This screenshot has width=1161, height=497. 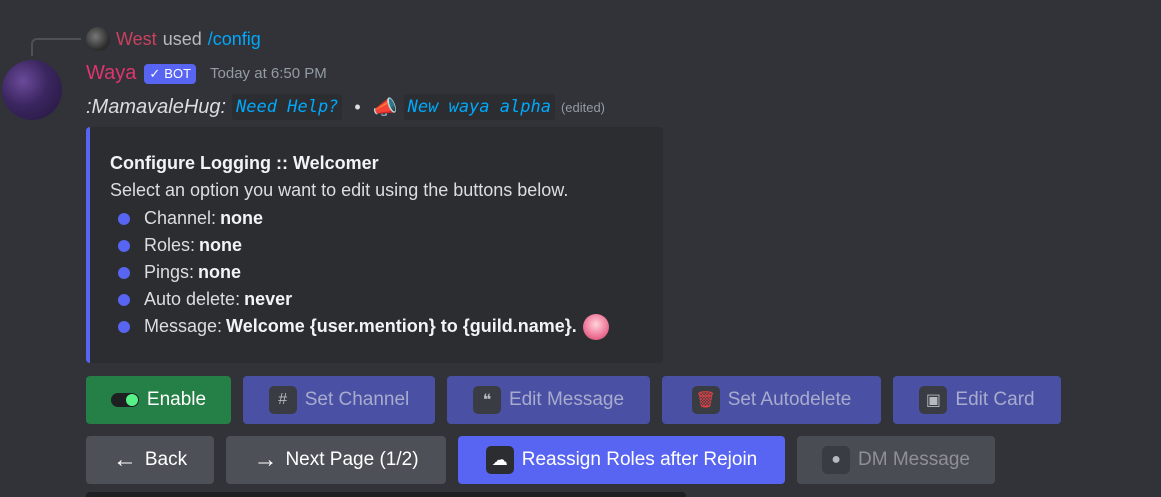 What do you see at coordinates (98, 39) in the screenshot?
I see `reply-avatar` at bounding box center [98, 39].